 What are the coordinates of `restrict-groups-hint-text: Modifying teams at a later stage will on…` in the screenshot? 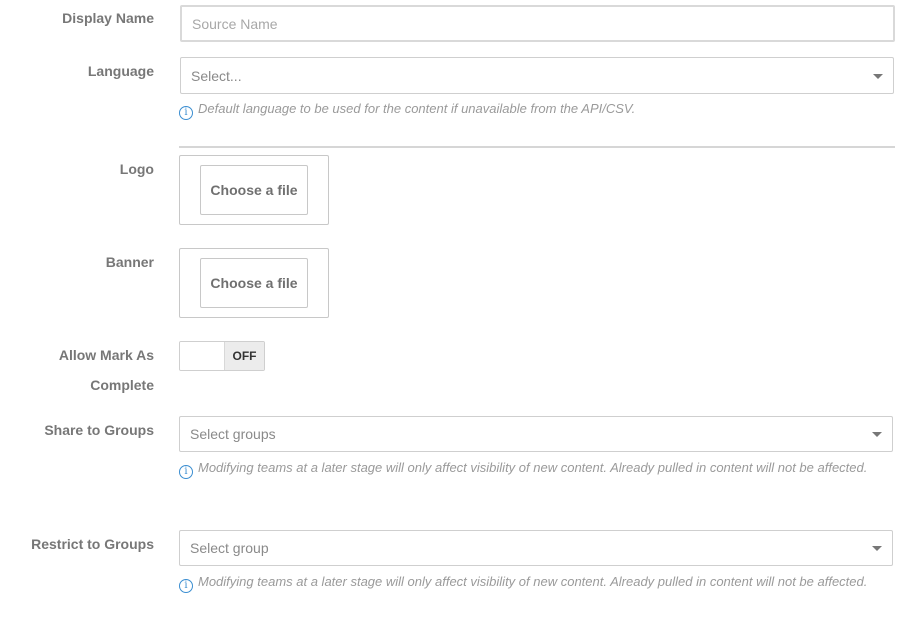 It's located at (533, 581).